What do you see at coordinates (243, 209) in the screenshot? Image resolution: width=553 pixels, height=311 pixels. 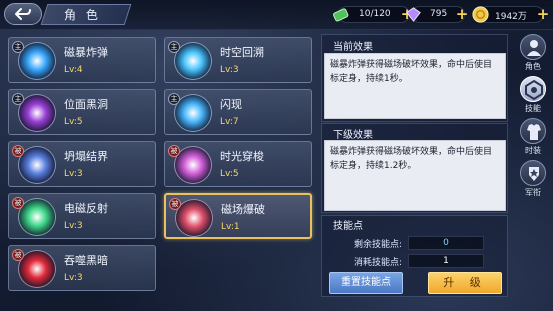 I see `skill-name: 磁场爆破` at bounding box center [243, 209].